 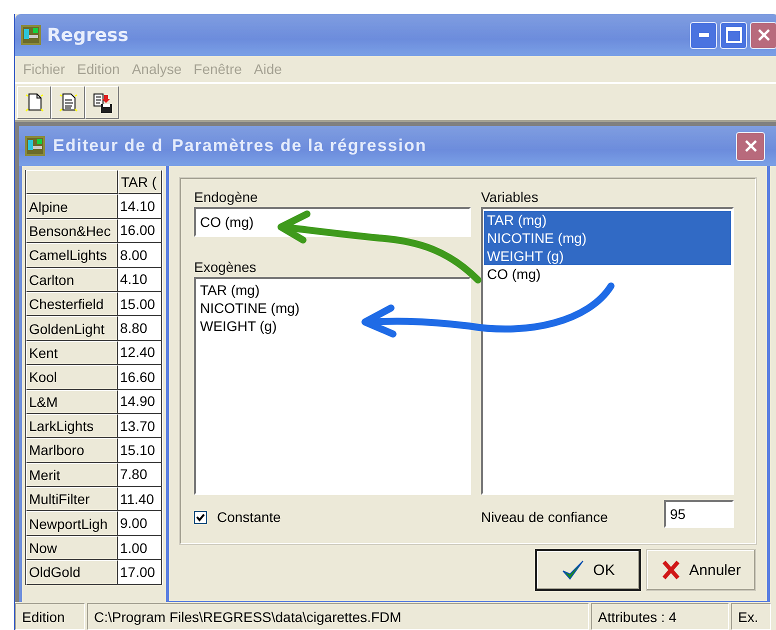 I want to click on row-header: Marlboro, so click(x=72, y=450).